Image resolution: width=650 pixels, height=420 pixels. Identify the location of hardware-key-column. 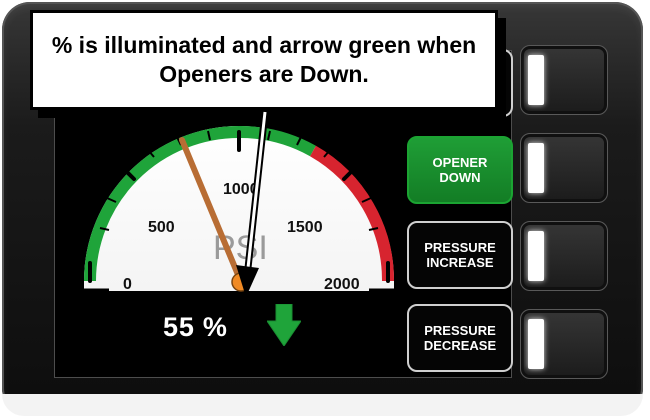
(570, 212).